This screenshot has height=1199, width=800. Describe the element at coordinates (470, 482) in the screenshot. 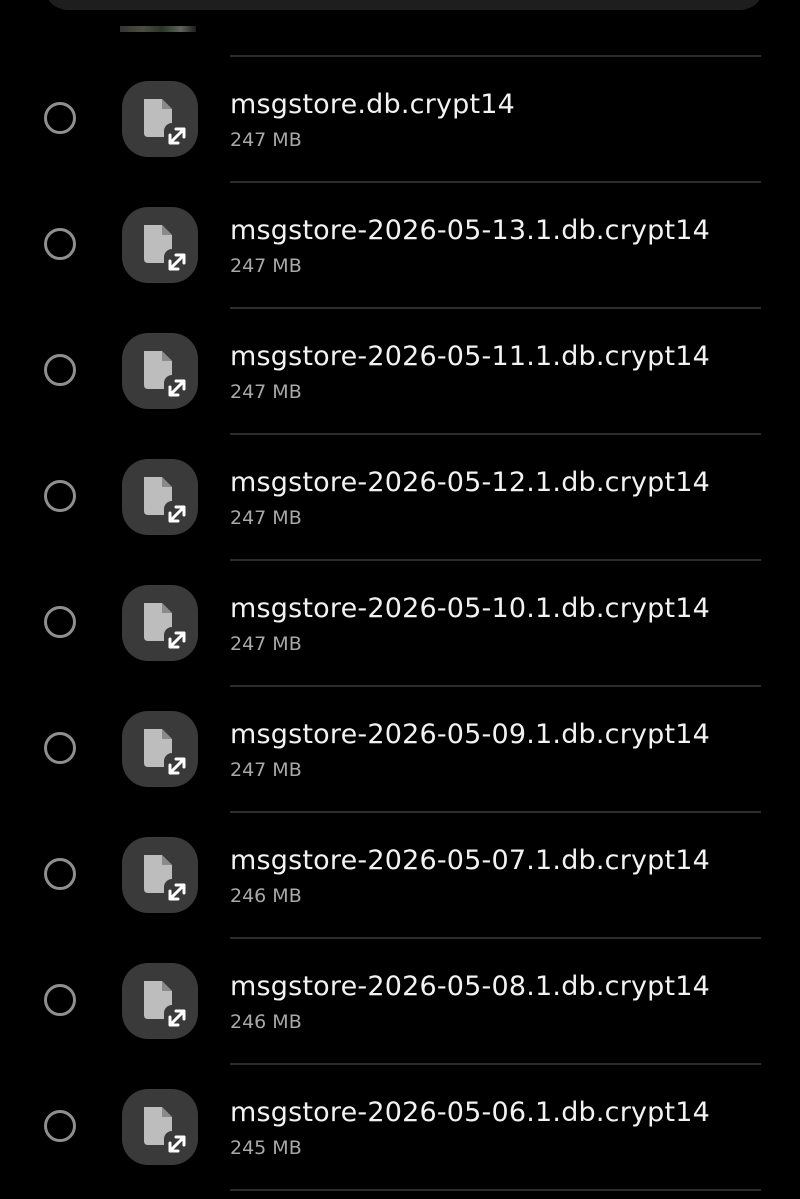

I see `file-name: msgstore-2026-05-12.1.db.crypt14` at that location.